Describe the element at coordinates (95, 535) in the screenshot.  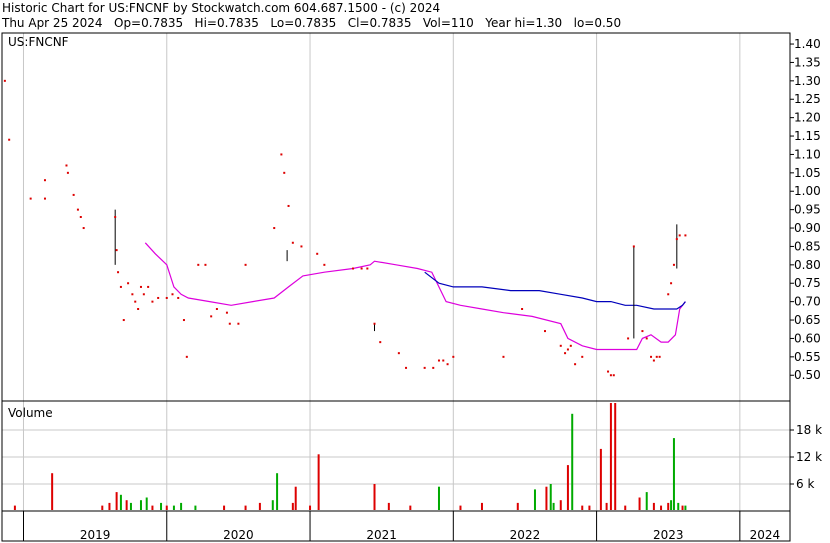
I see `x-tick-label-2019: 2019` at that location.